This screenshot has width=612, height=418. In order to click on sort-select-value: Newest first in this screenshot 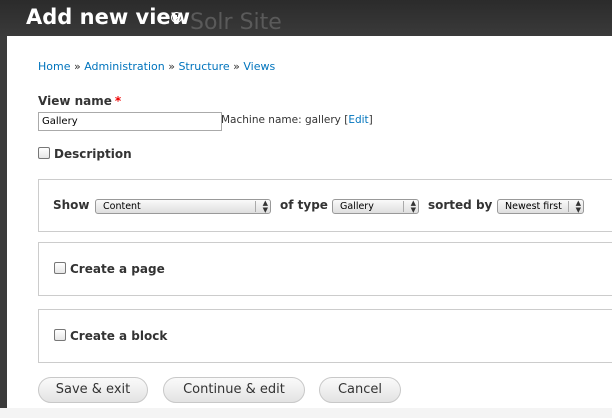, I will do `click(533, 206)`.